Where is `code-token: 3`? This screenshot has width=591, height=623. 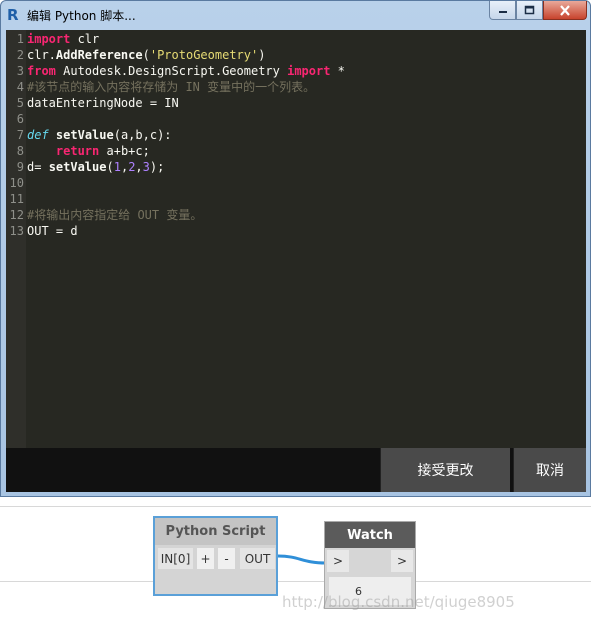 code-token: 3 is located at coordinates (146, 167).